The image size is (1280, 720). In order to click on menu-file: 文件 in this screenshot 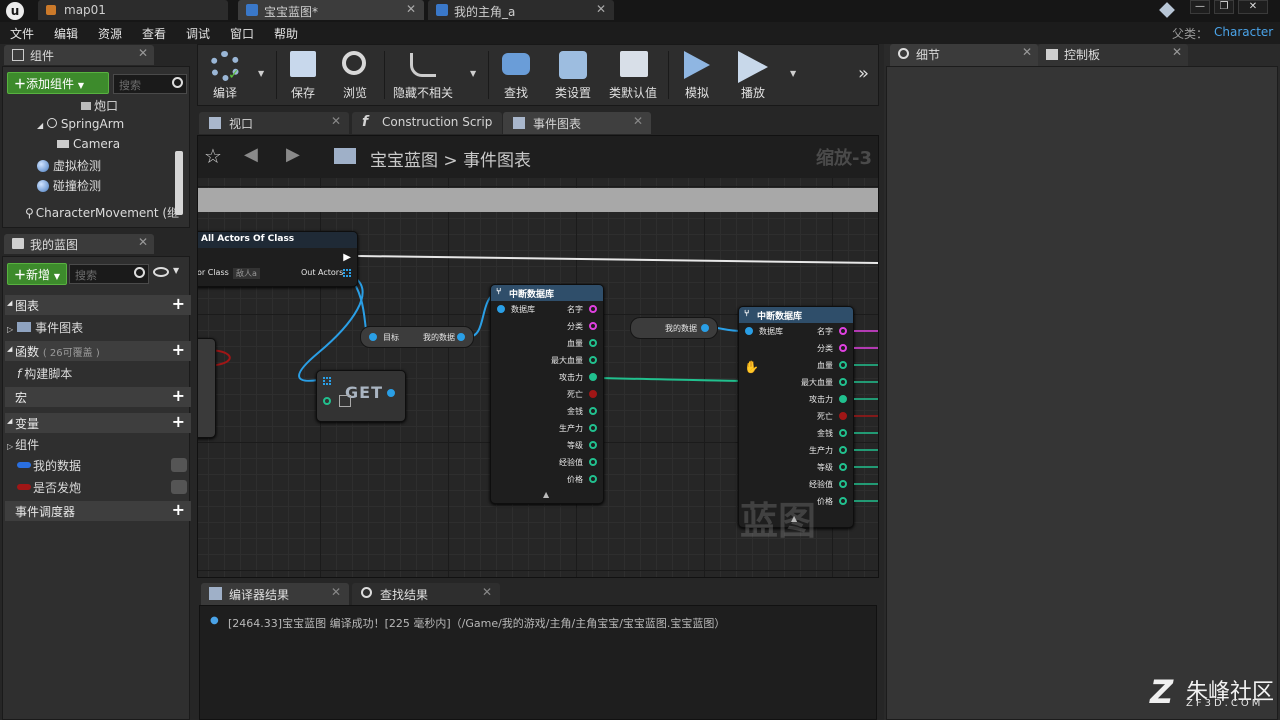, I will do `click(22, 33)`.